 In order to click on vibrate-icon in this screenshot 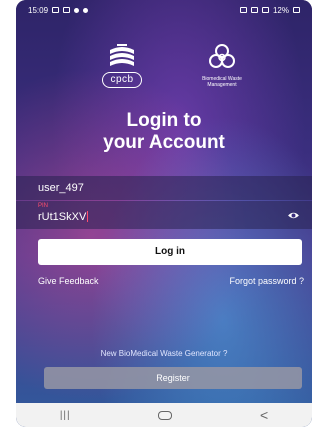, I will do `click(243, 10)`.